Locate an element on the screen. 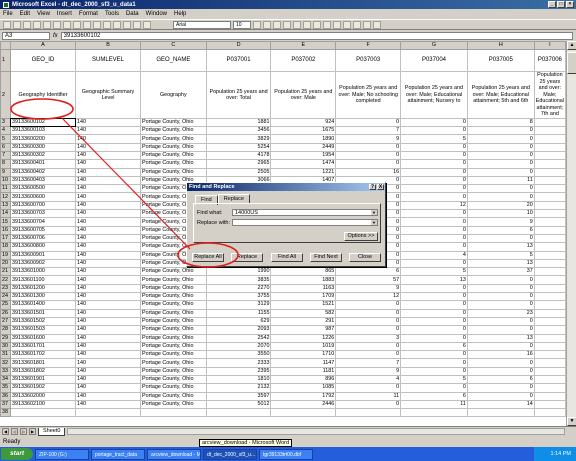  col-header-g: G is located at coordinates (434, 46).